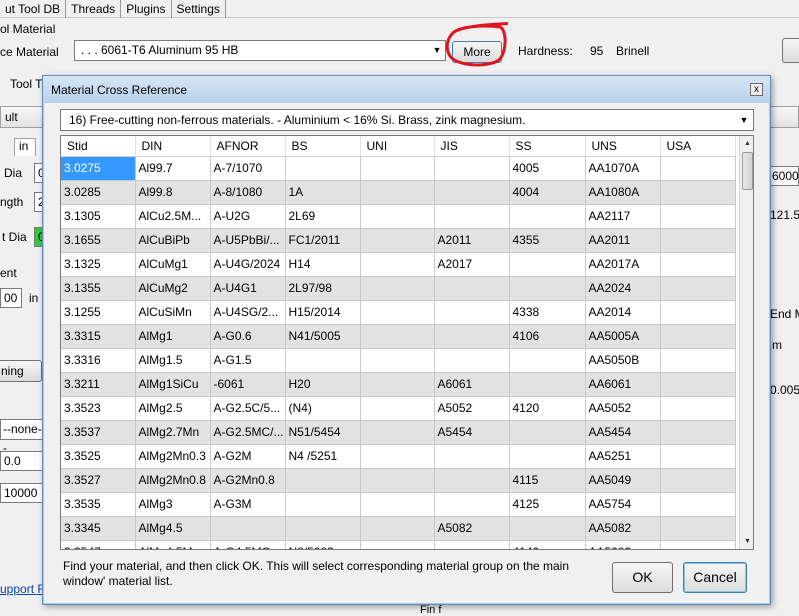 The height and width of the screenshot is (616, 799). What do you see at coordinates (248, 192) in the screenshot?
I see `table-cell-afnor: A-8/1080` at bounding box center [248, 192].